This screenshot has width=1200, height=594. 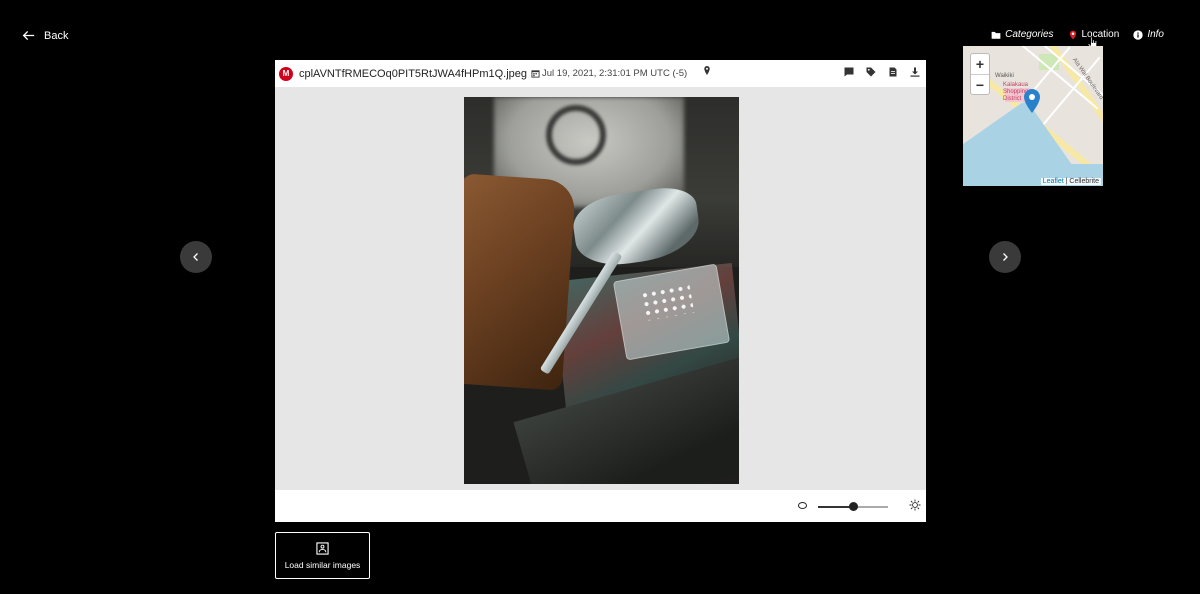 What do you see at coordinates (980, 84) in the screenshot?
I see `map-zoom-out-button: −` at bounding box center [980, 84].